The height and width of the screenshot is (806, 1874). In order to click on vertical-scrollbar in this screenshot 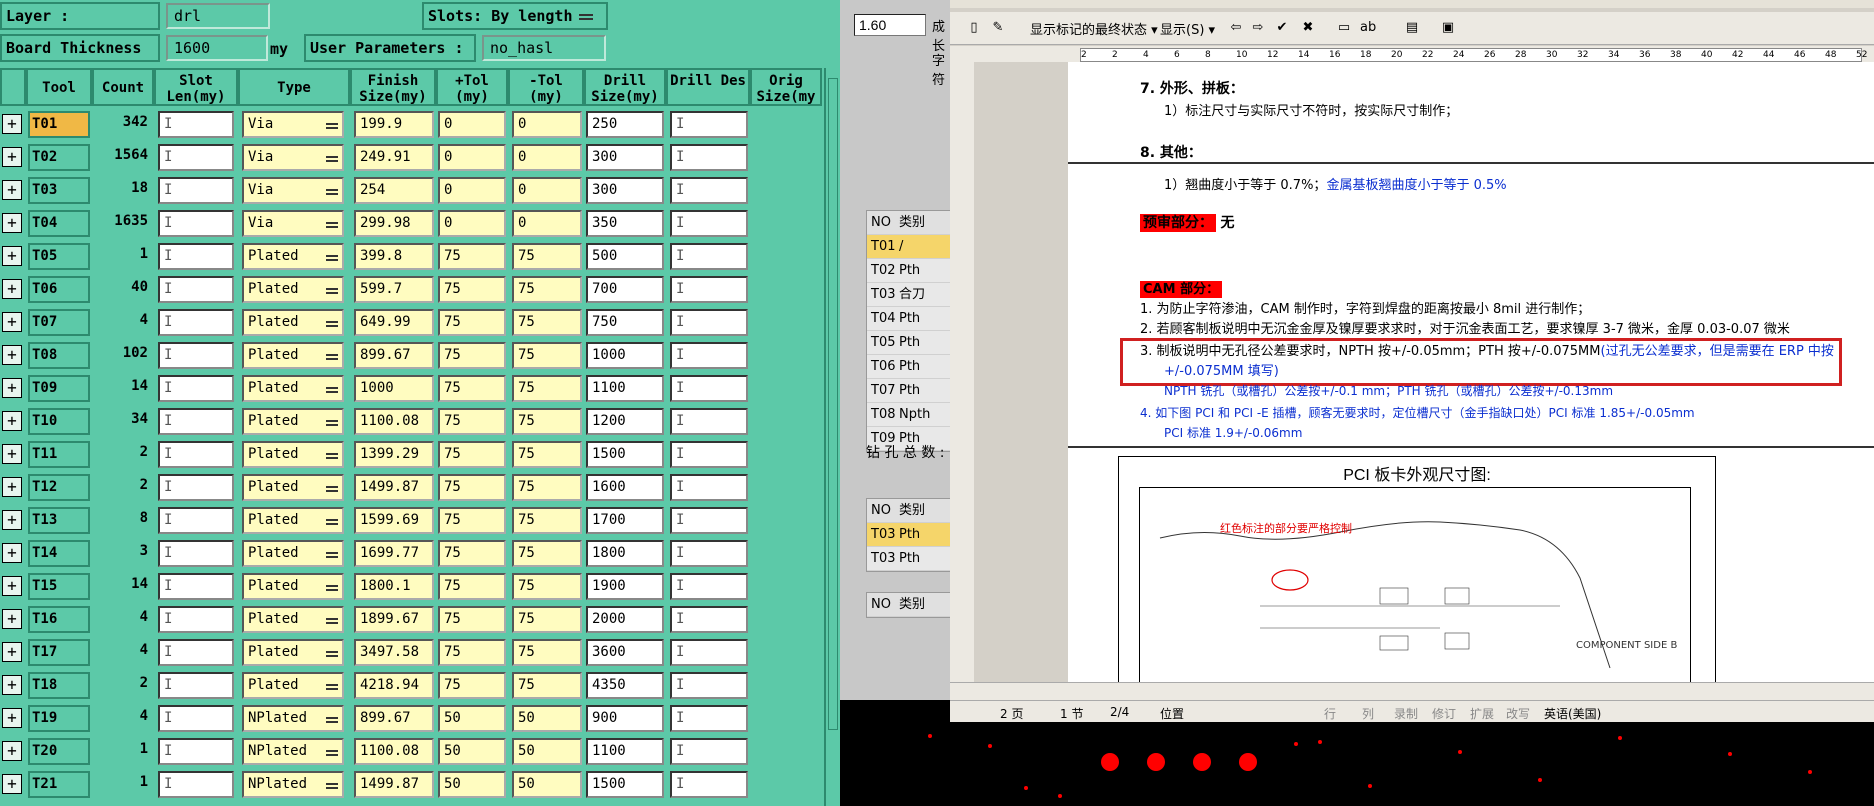, I will do `click(832, 437)`.